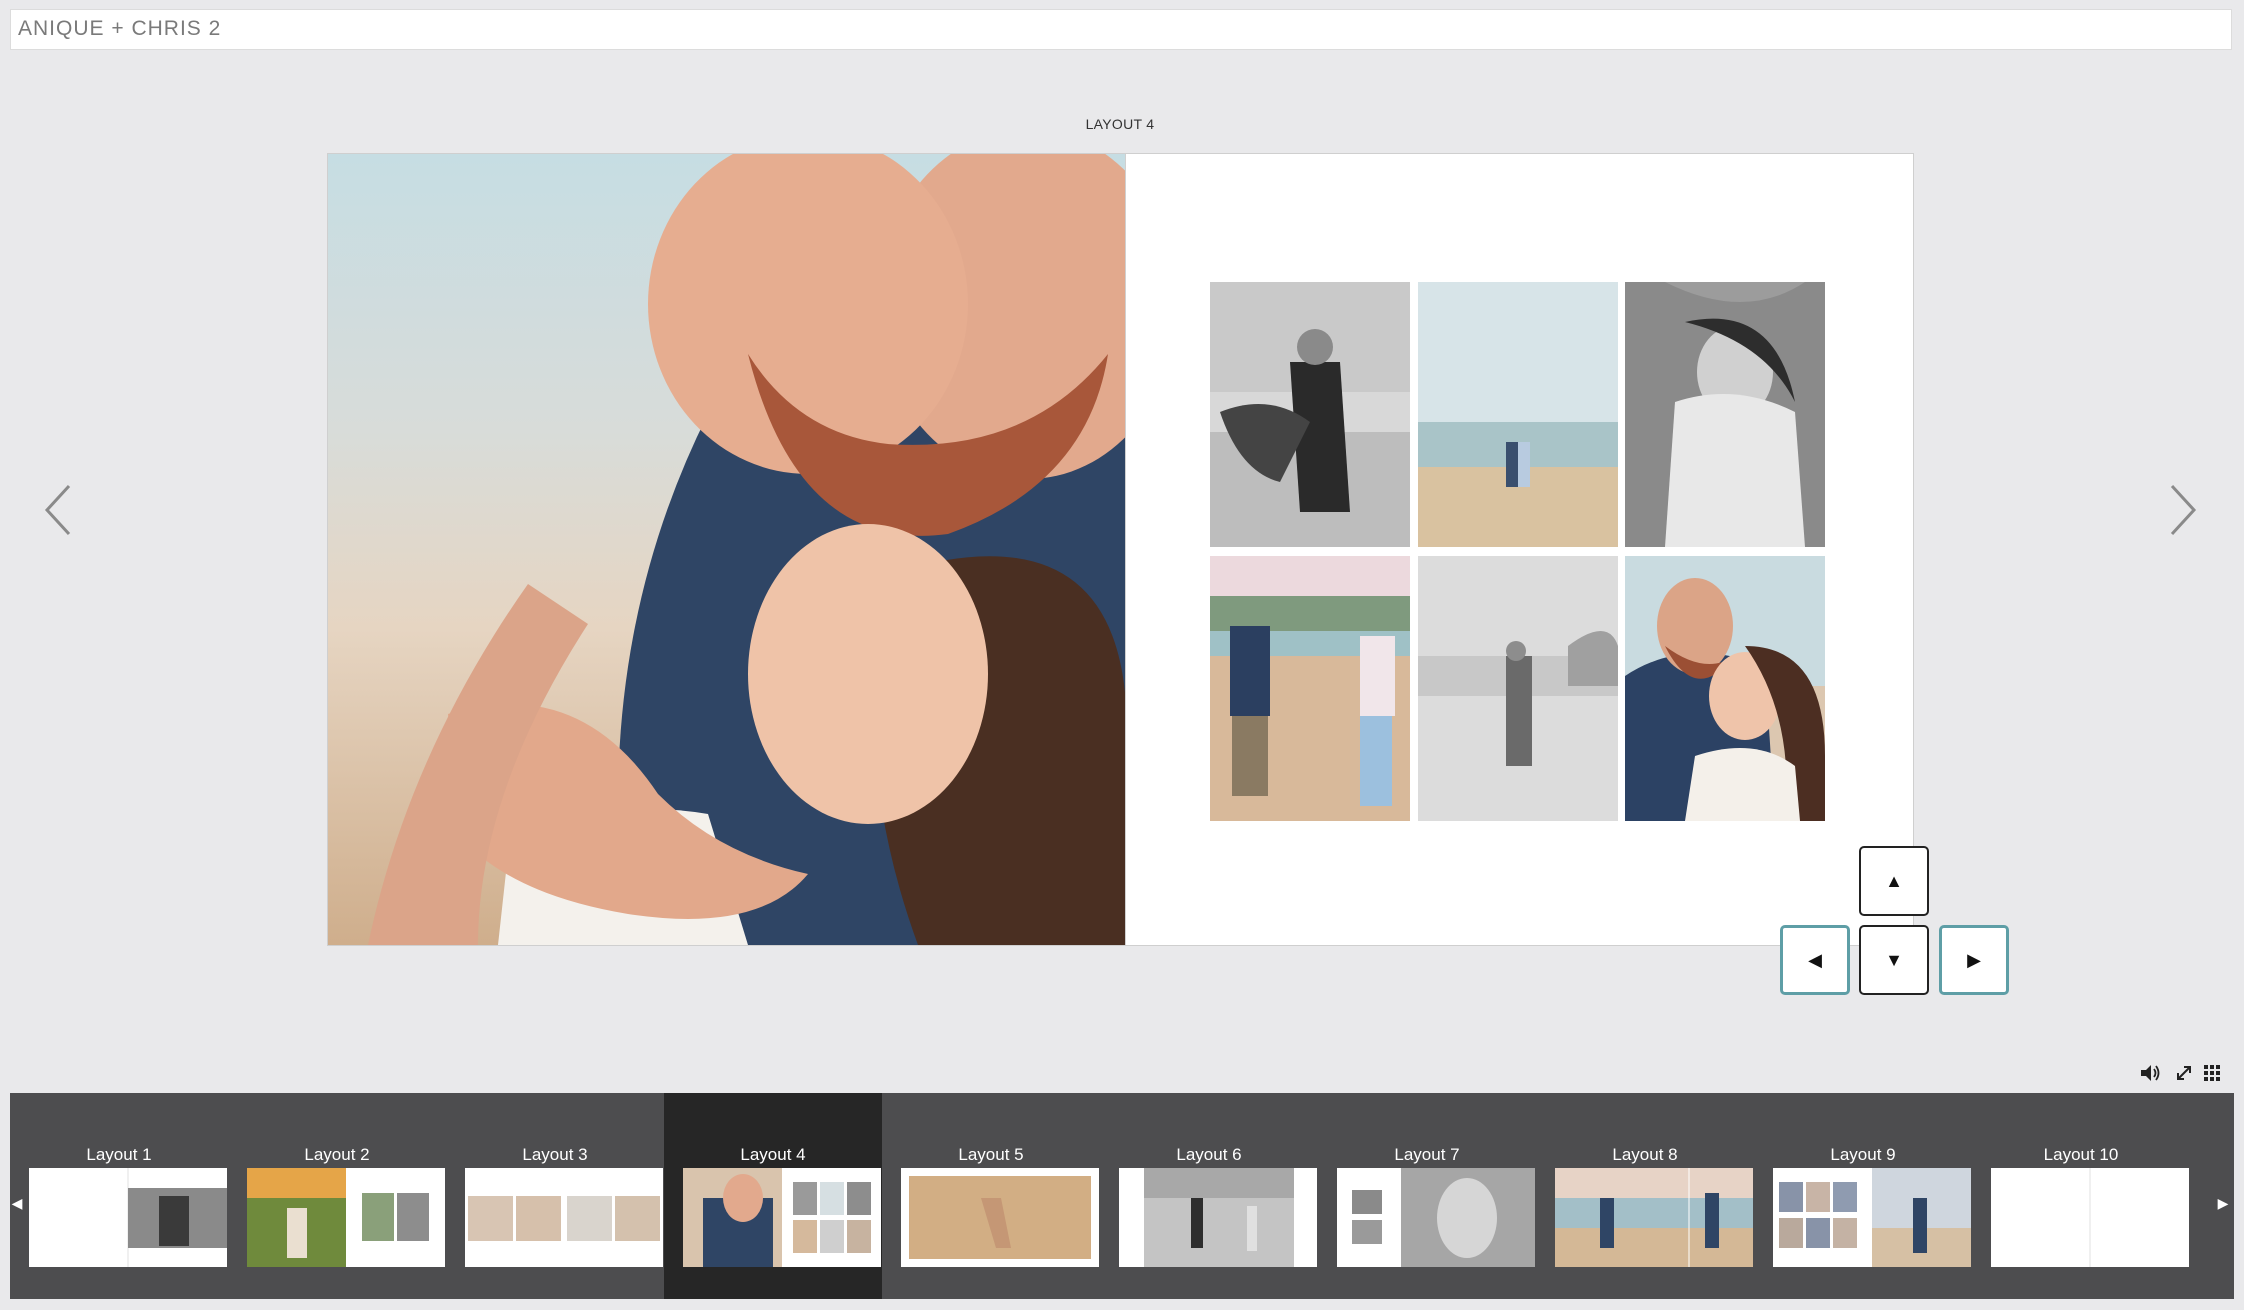 The image size is (2244, 1310). I want to click on thumbnail-layout-7: Layout 7, so click(1427, 1196).